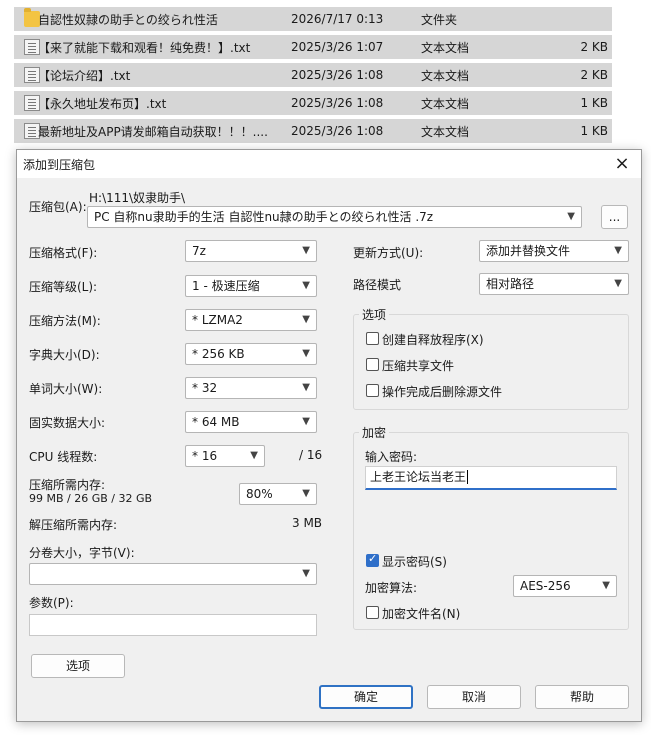 Image resolution: width=651 pixels, height=735 pixels. Describe the element at coordinates (374, 432) in the screenshot. I see `encrypt-group-label: 加密` at that location.